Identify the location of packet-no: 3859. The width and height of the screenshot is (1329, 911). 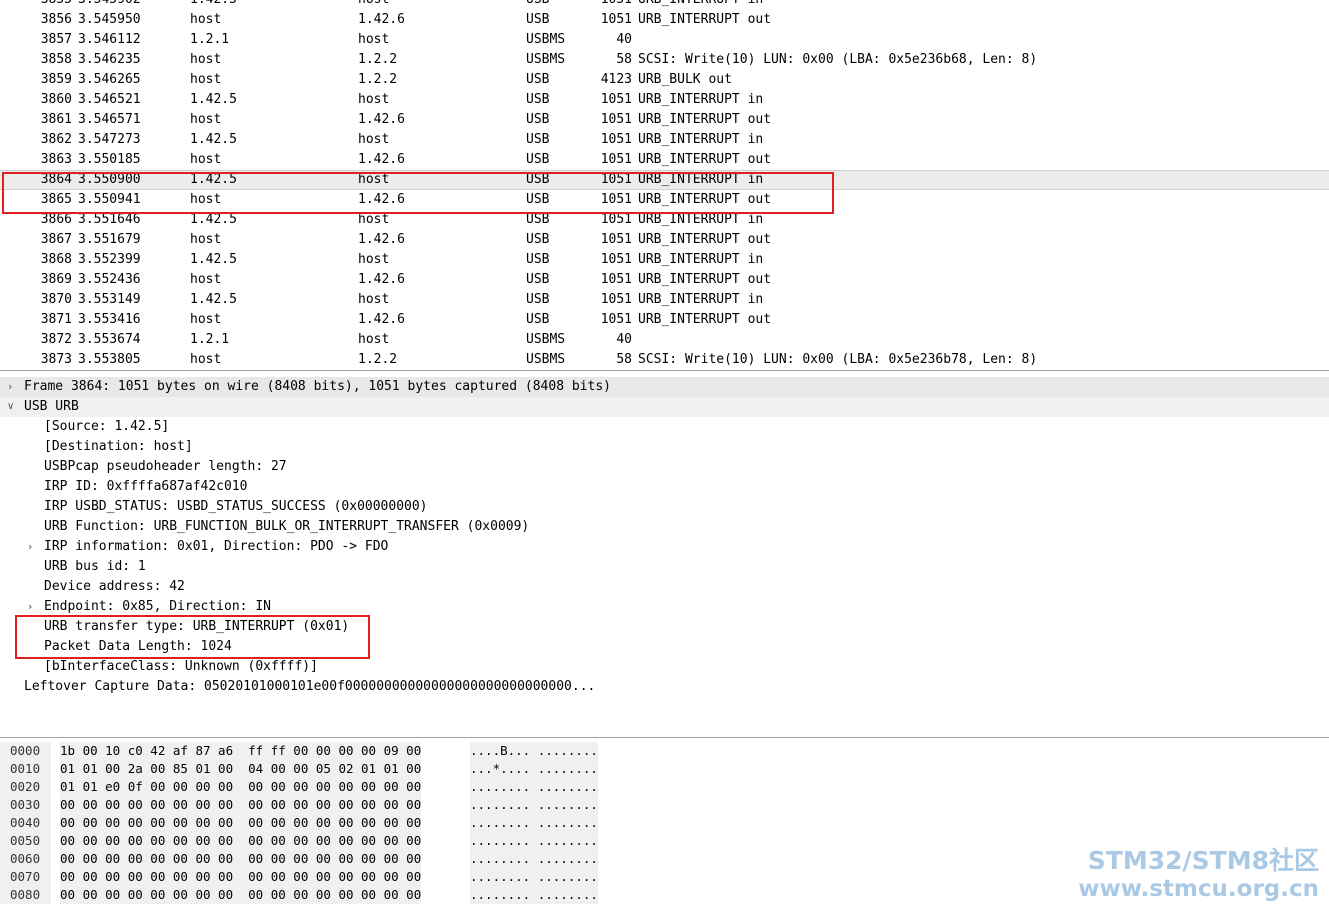
(56, 79).